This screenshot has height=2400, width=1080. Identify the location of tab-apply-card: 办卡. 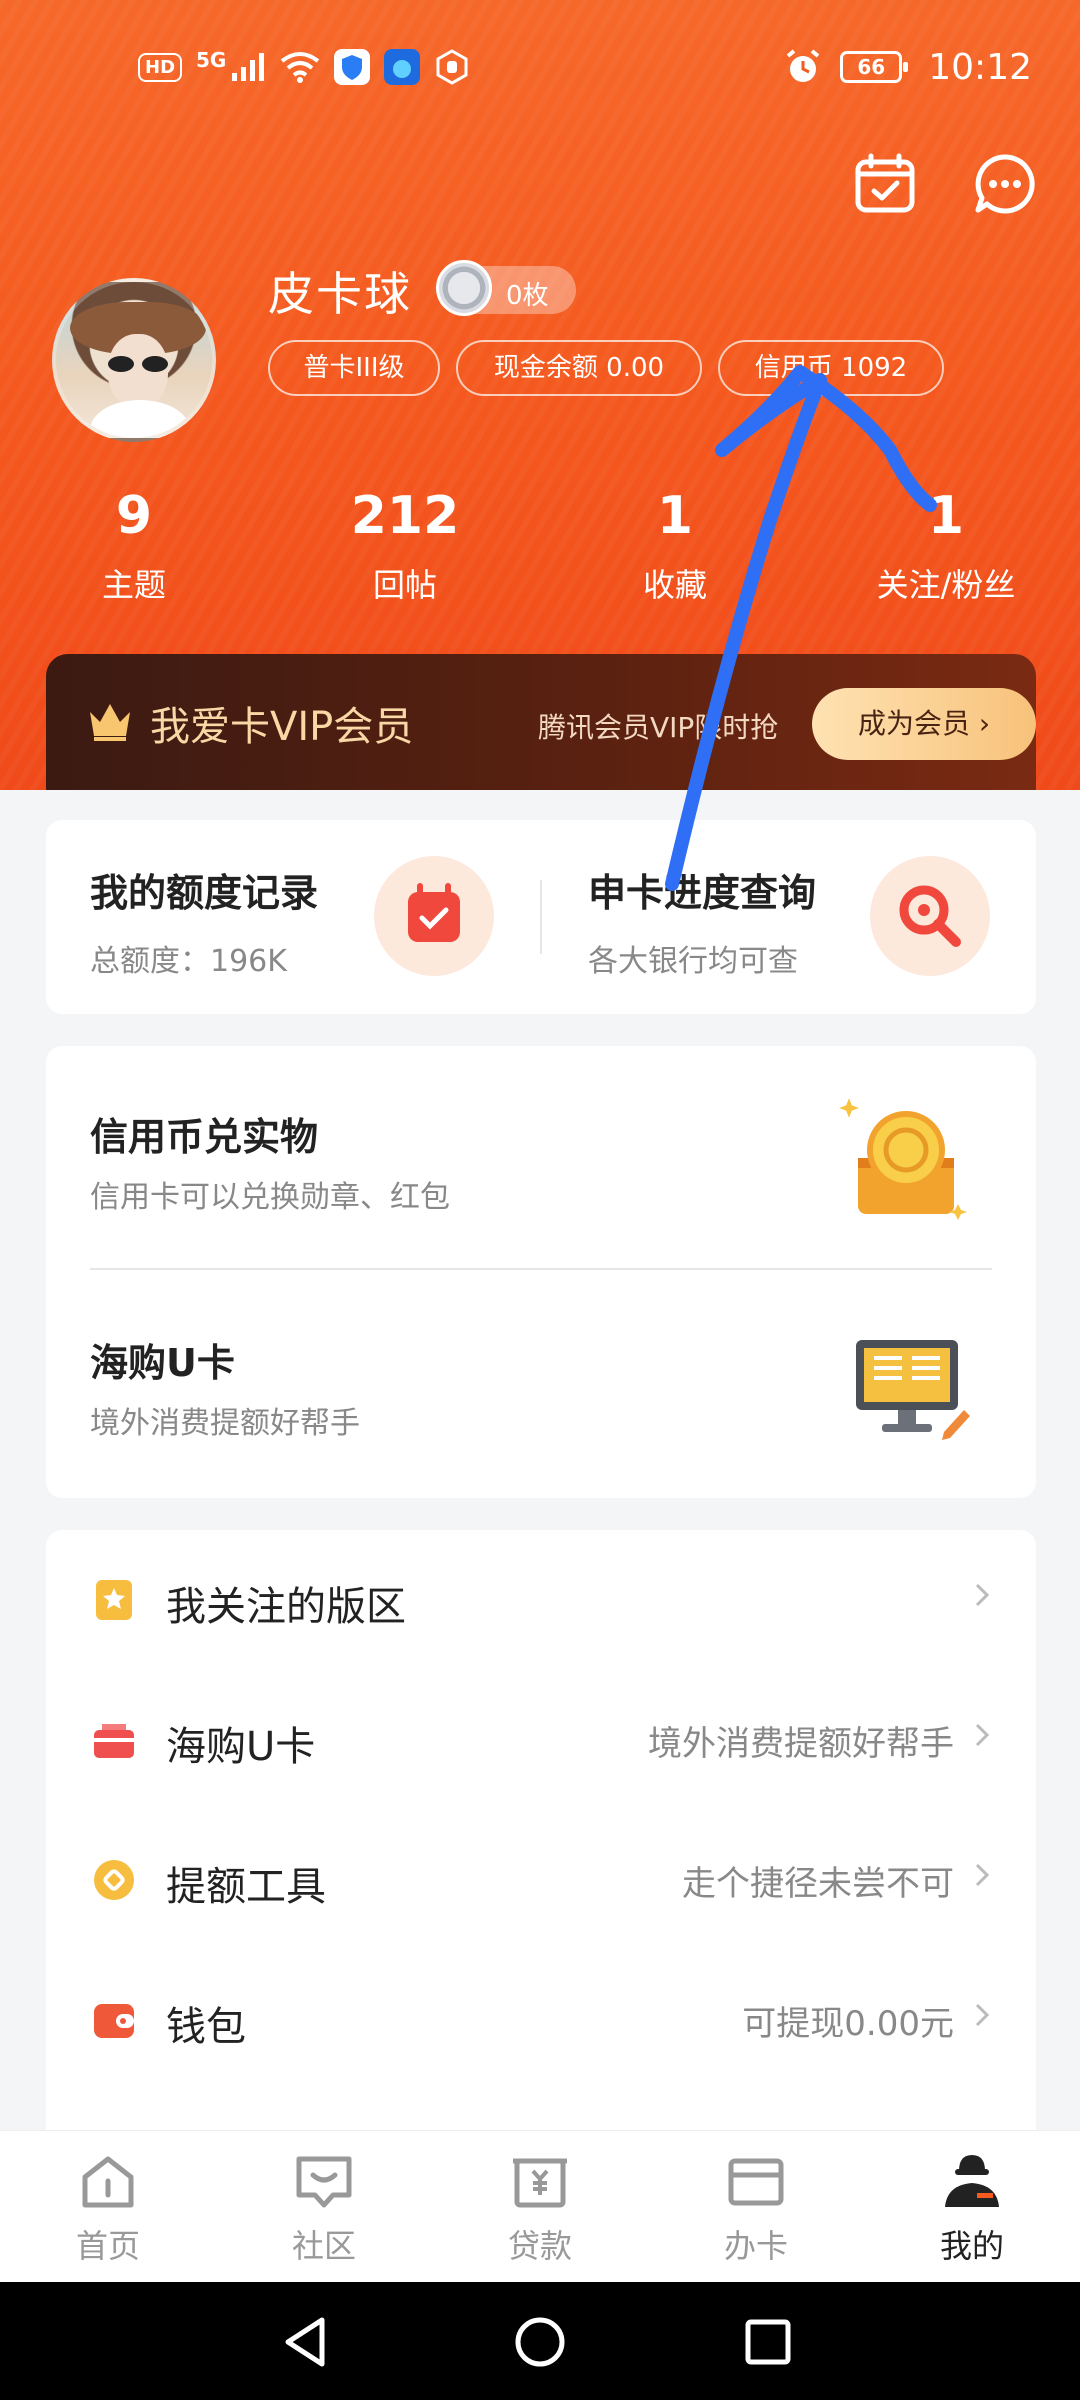
(756, 2209).